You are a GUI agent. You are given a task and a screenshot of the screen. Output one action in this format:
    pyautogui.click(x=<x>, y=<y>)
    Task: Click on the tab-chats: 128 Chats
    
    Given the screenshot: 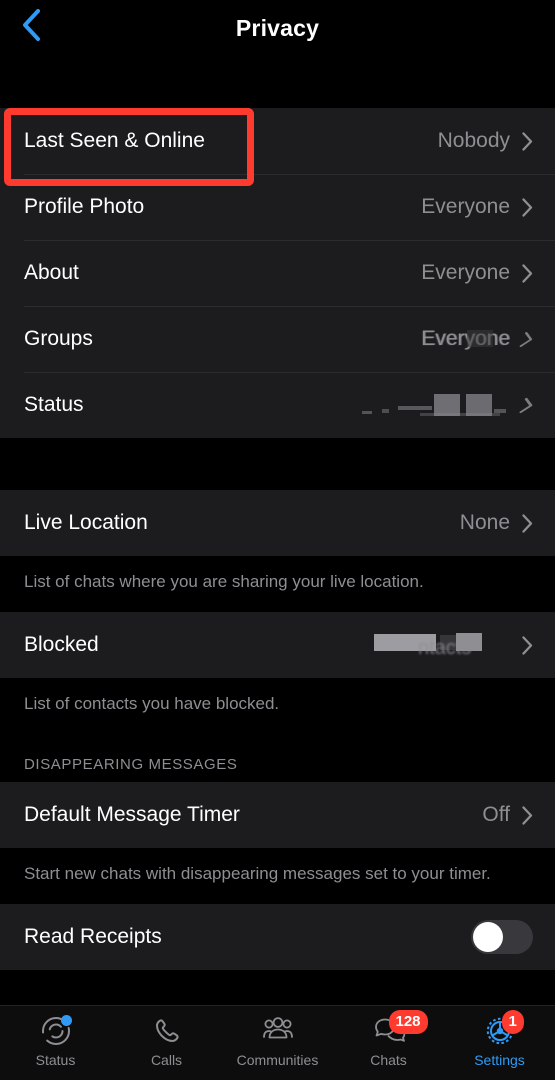 What is the action you would take?
    pyautogui.click(x=388, y=1039)
    